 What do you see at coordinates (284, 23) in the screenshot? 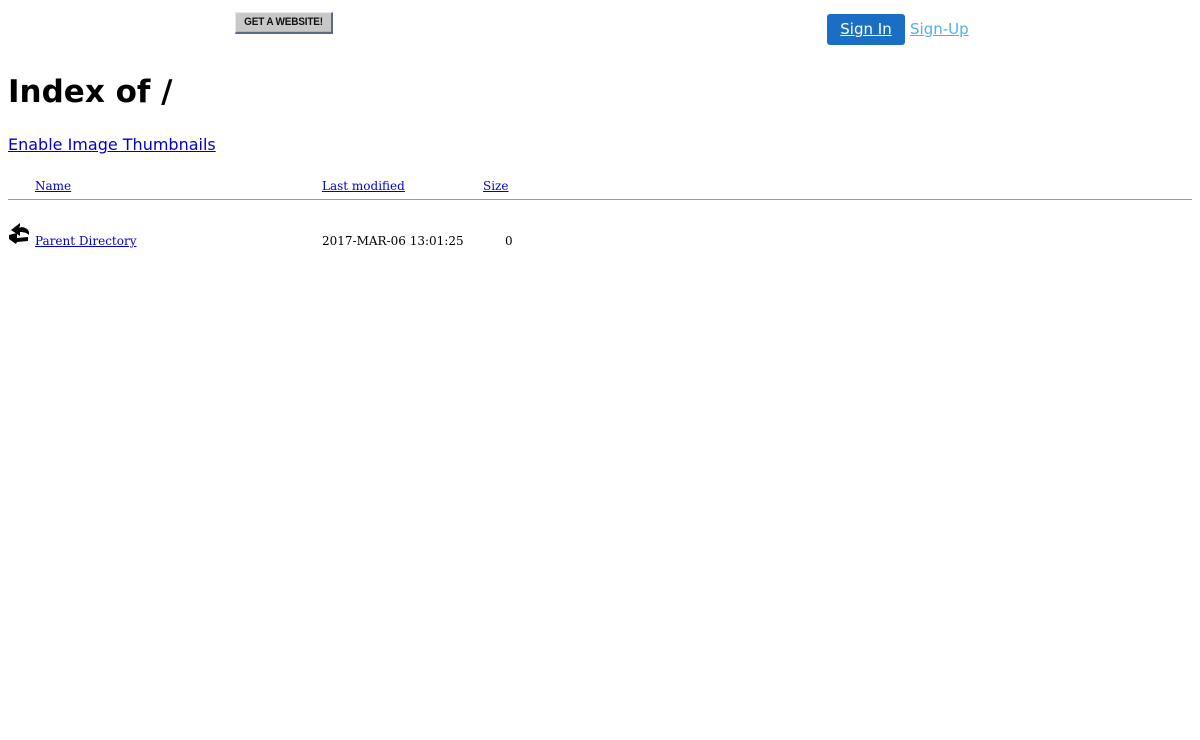
I see `get-website-banner-button: GET A WEBSITE!` at bounding box center [284, 23].